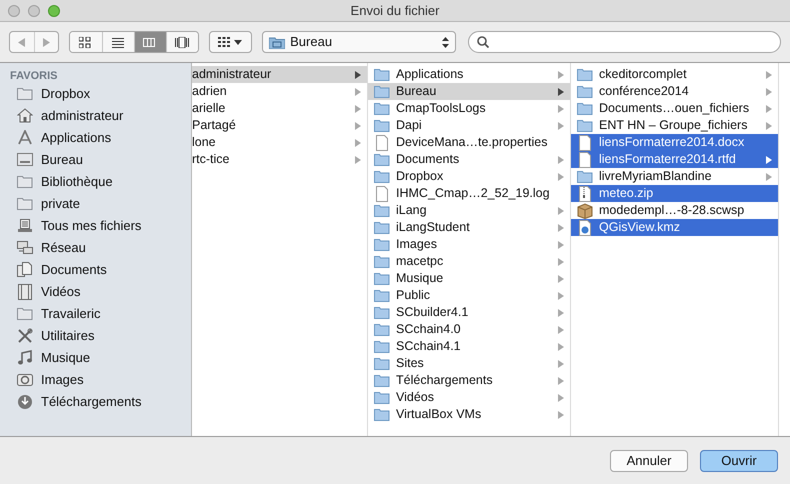 The width and height of the screenshot is (790, 484). I want to click on music-note-icon, so click(25, 358).